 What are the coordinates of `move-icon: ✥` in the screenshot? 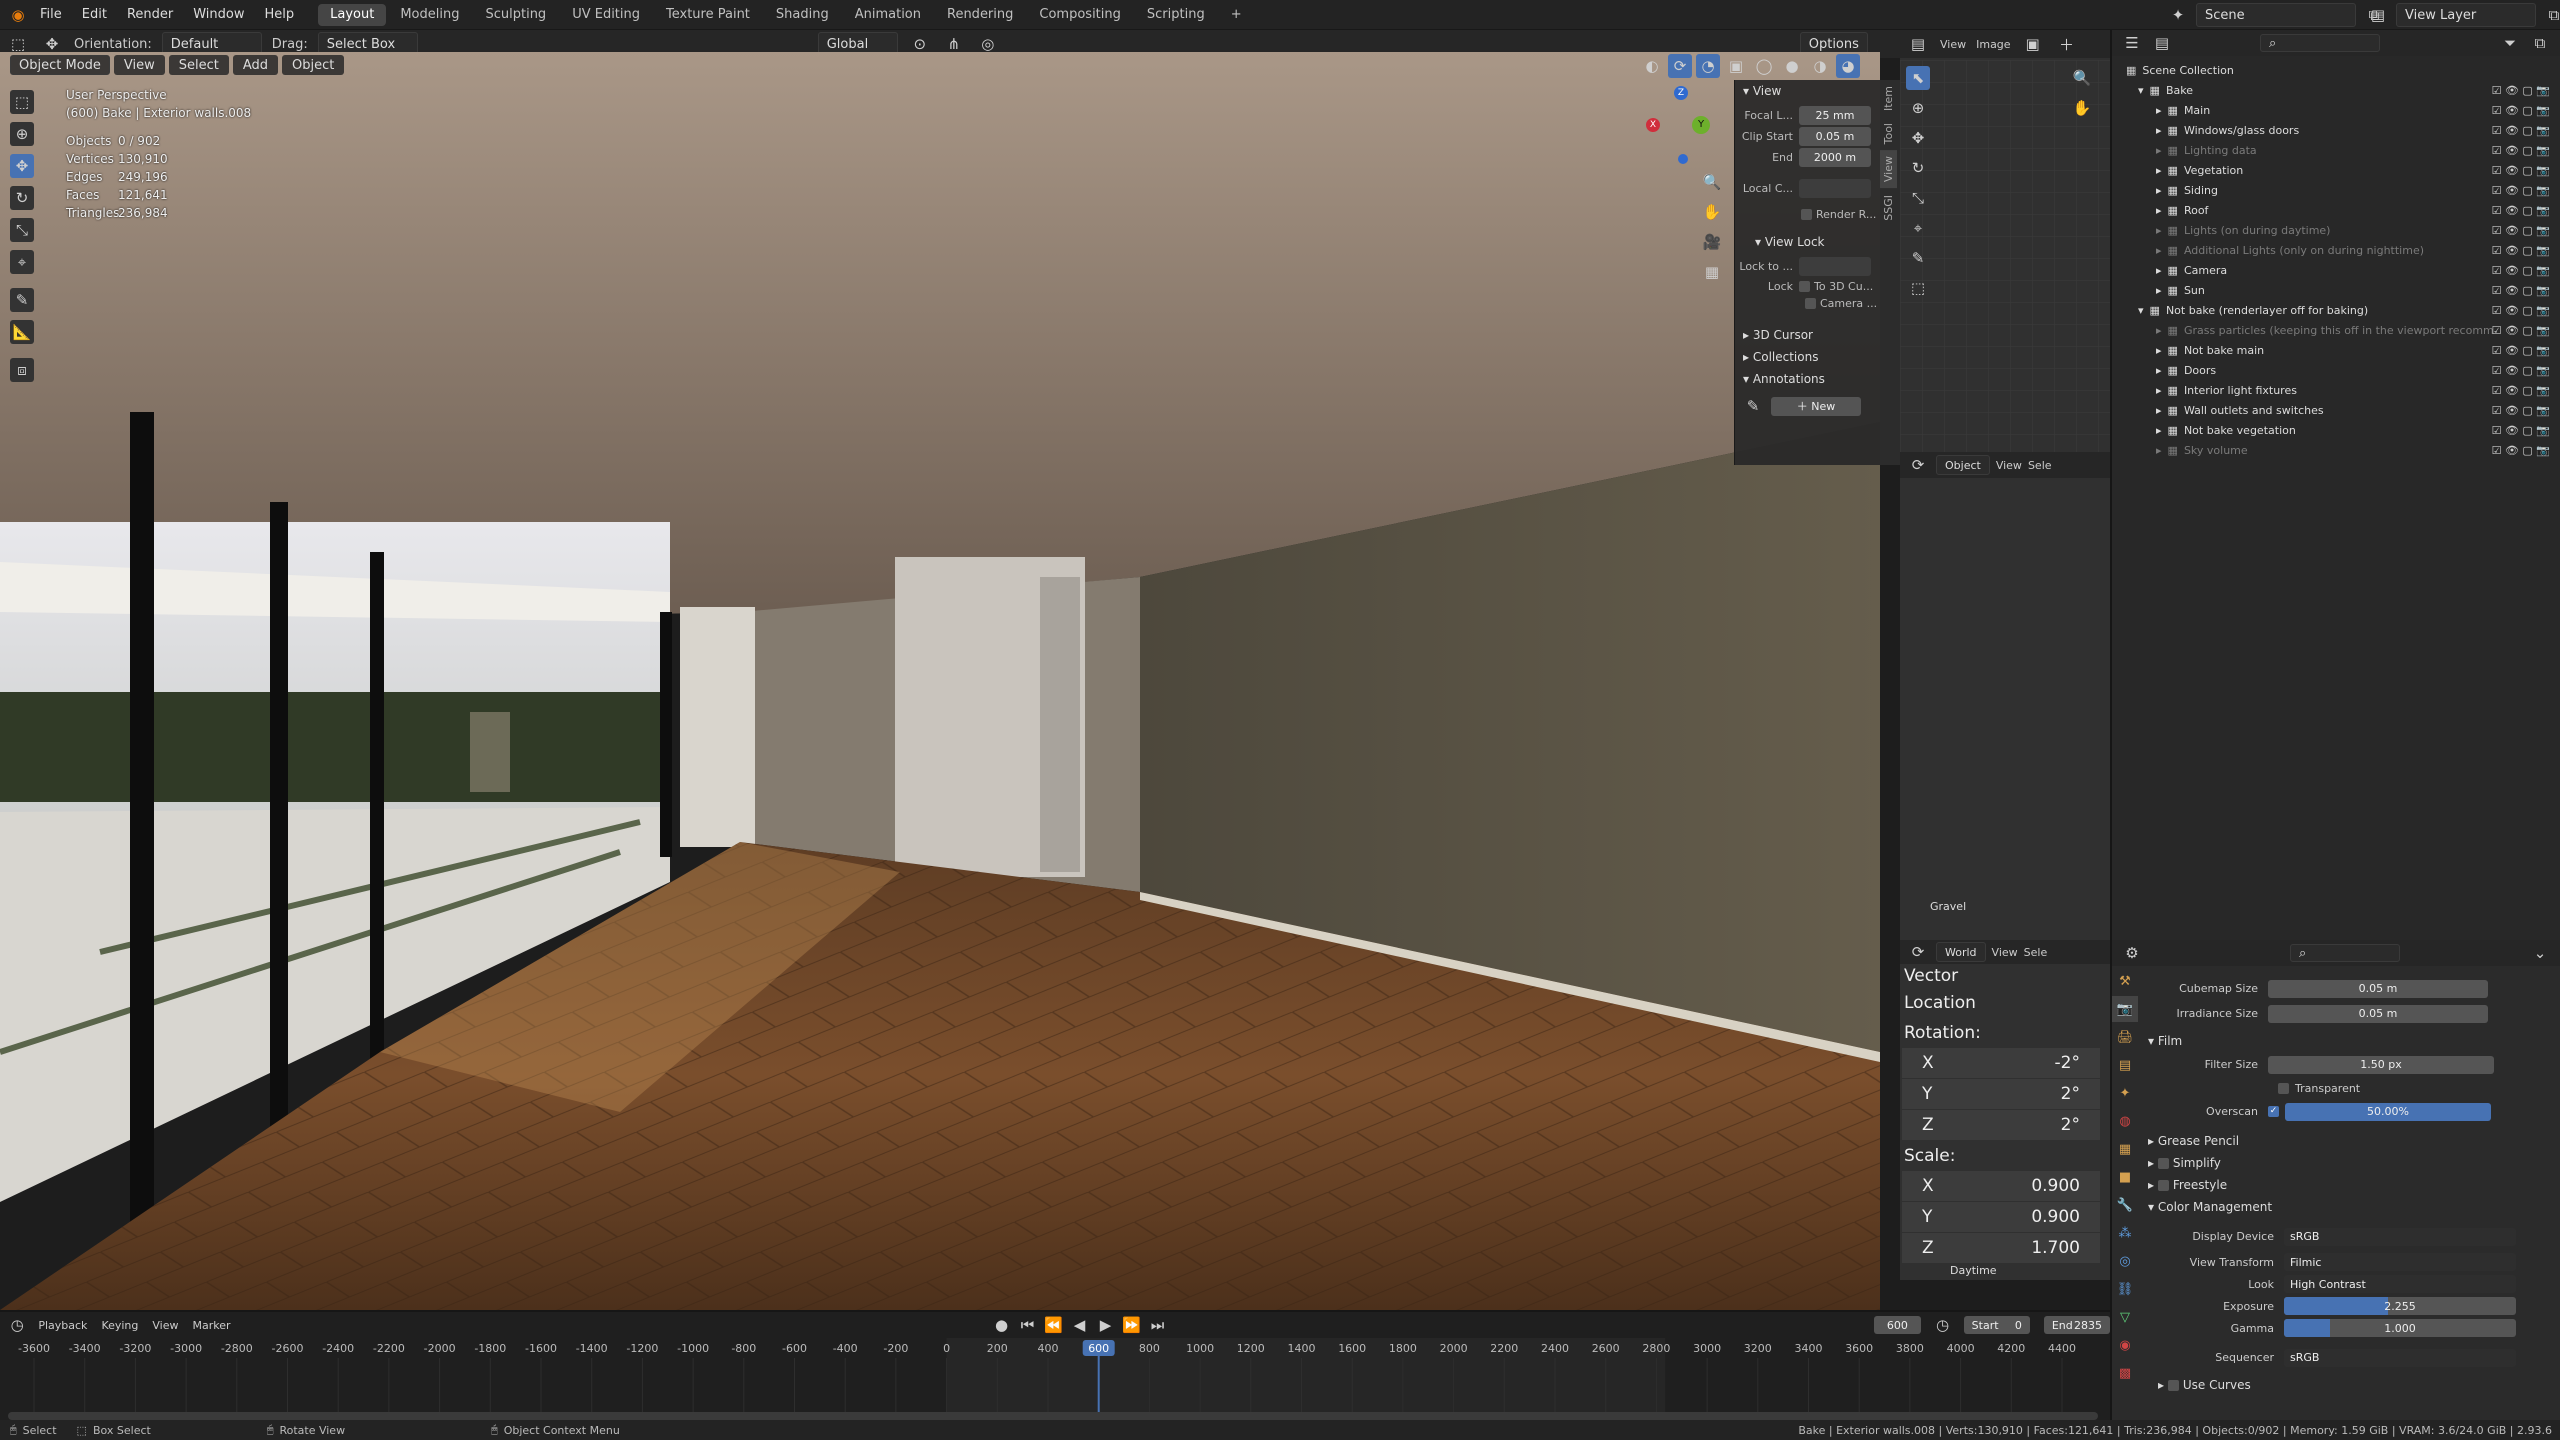 It's located at (22, 166).